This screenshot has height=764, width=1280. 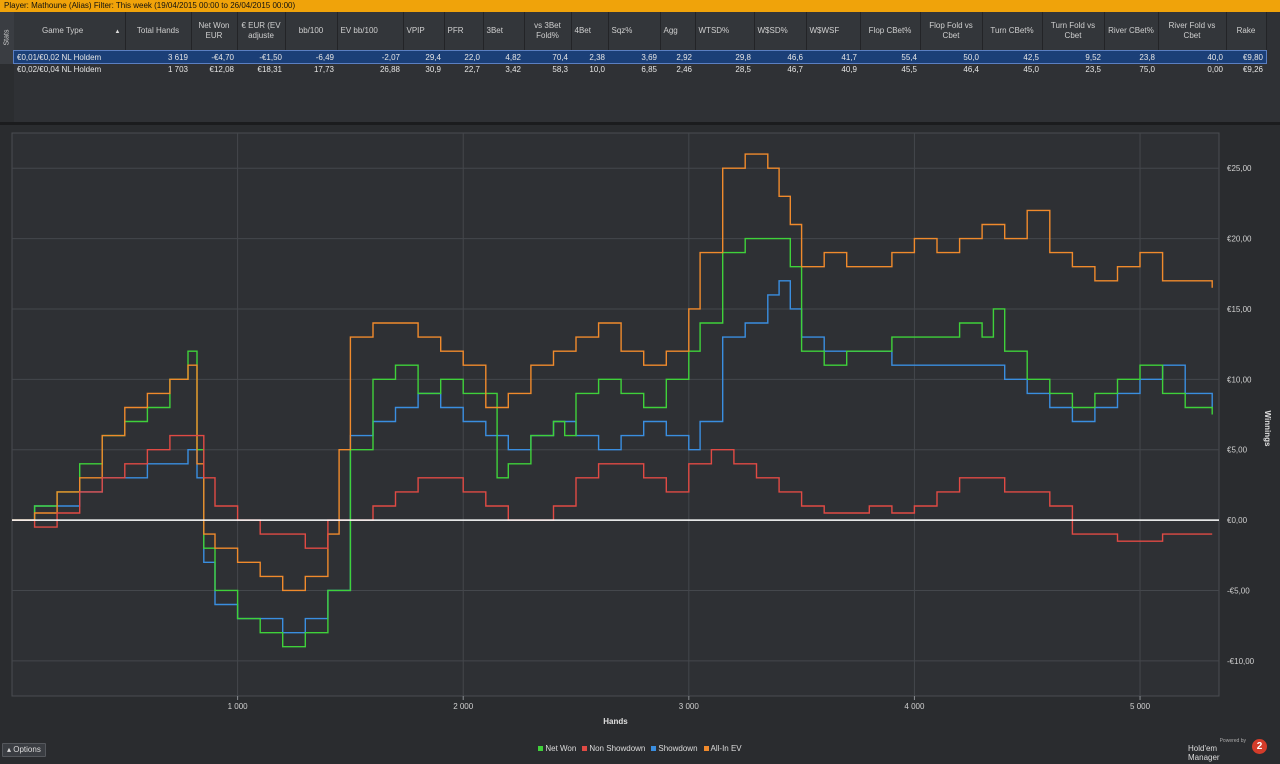 What do you see at coordinates (221, 69) in the screenshot?
I see `cell-netwon: €12,08` at bounding box center [221, 69].